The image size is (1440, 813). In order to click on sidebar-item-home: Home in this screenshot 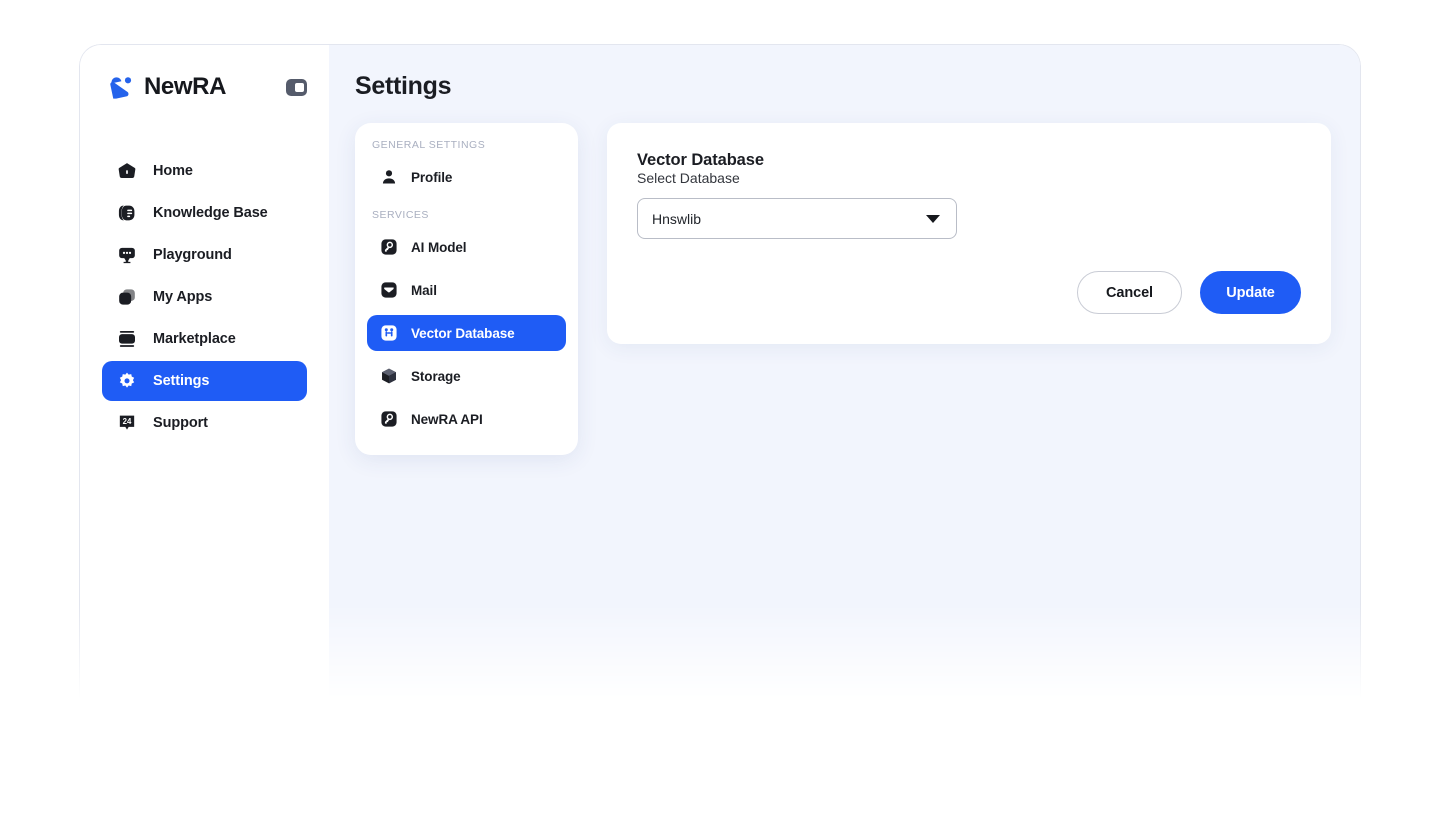, I will do `click(204, 171)`.